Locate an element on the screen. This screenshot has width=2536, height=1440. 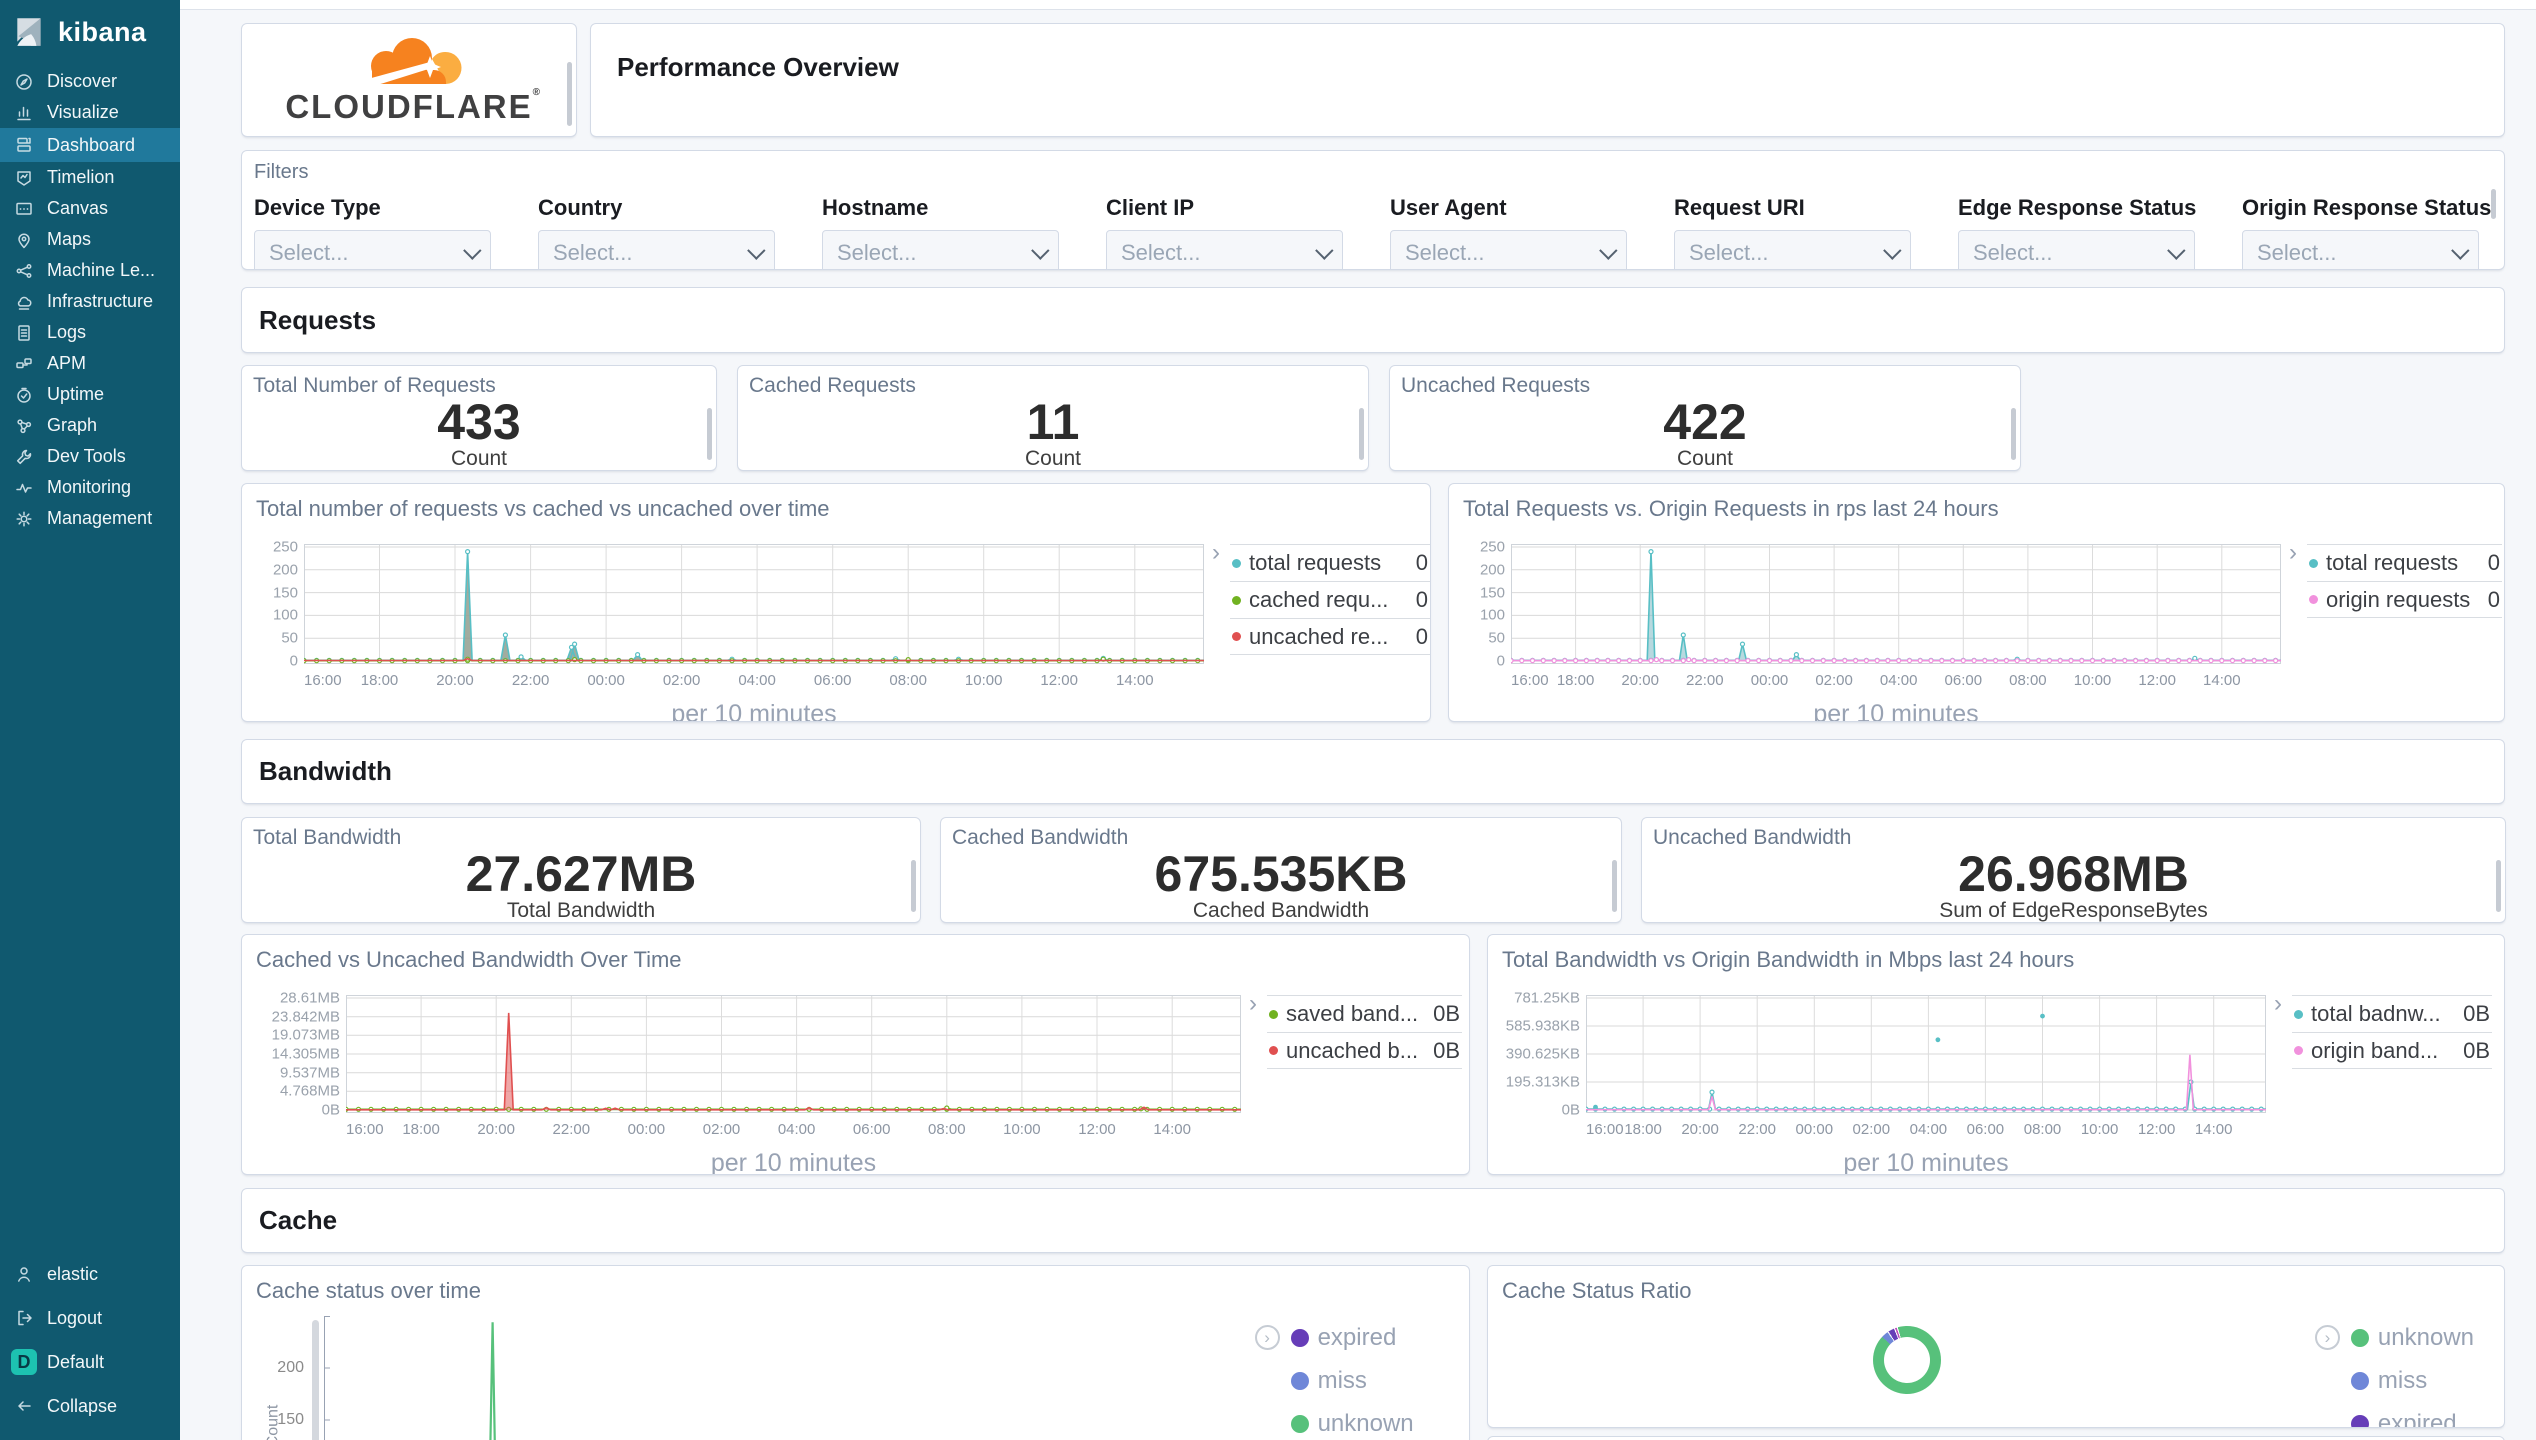
sidebar-item-label: APM is located at coordinates (67, 363).